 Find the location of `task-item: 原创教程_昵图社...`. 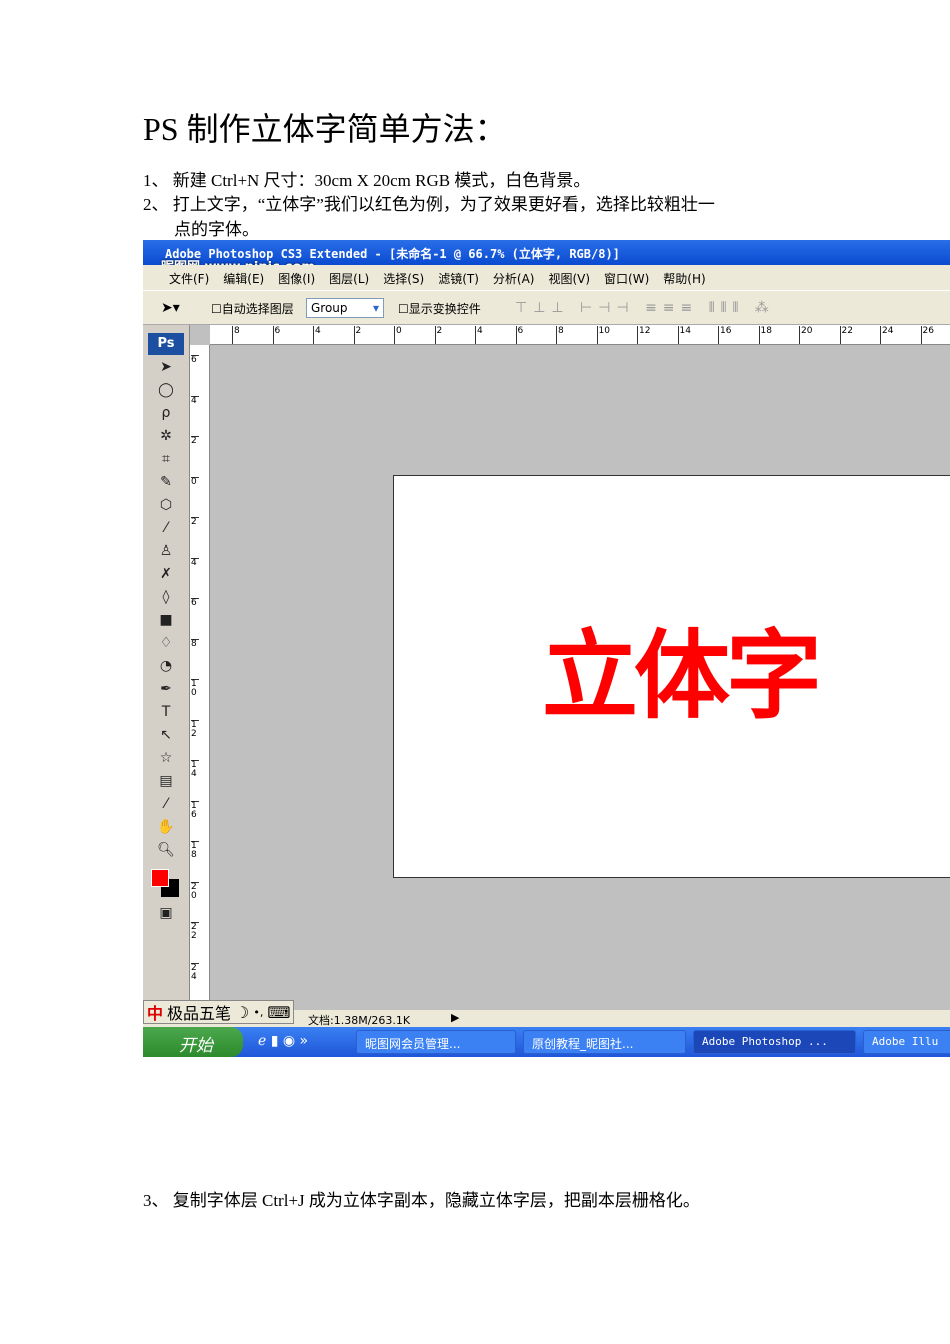

task-item: 原创教程_昵图社... is located at coordinates (604, 1042).